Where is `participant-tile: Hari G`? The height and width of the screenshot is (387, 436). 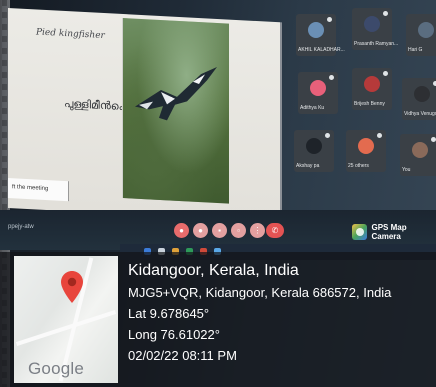 participant-tile: Hari G is located at coordinates (421, 35).